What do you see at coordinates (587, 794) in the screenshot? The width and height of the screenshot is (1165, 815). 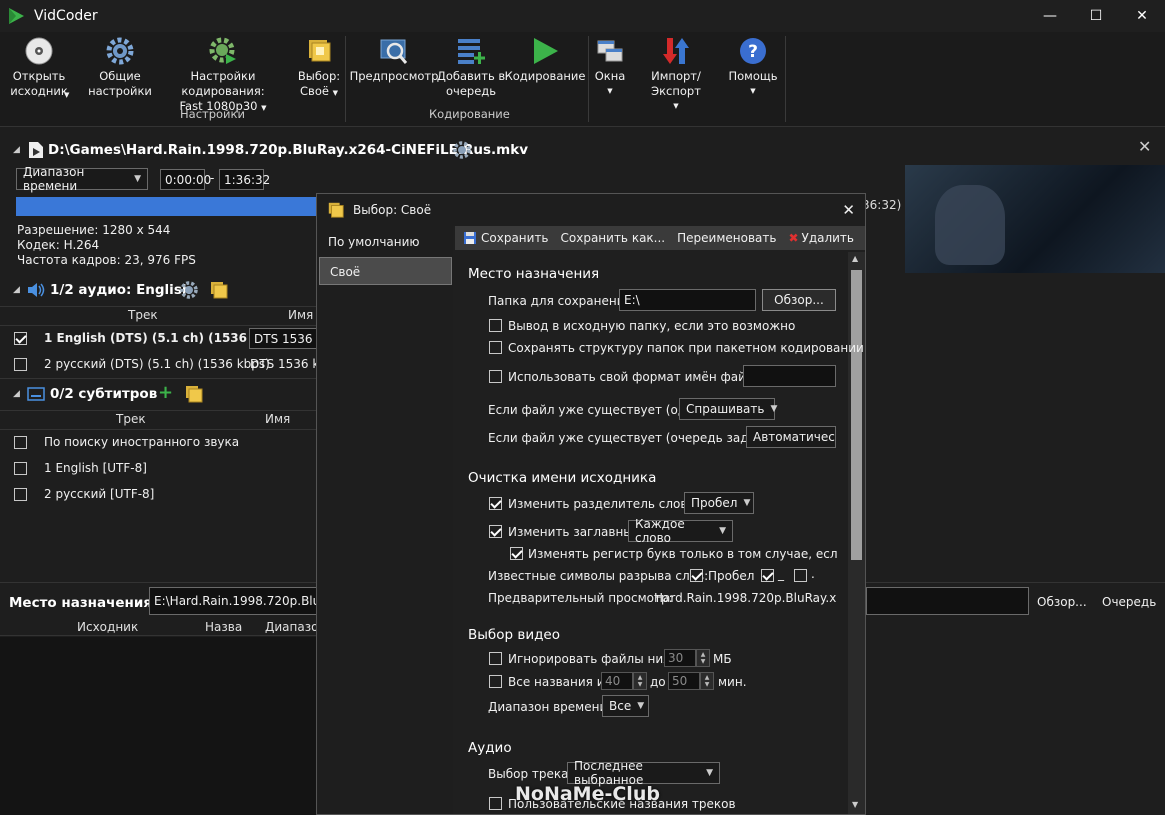 I see `watermark: NoNaMe-Club` at bounding box center [587, 794].